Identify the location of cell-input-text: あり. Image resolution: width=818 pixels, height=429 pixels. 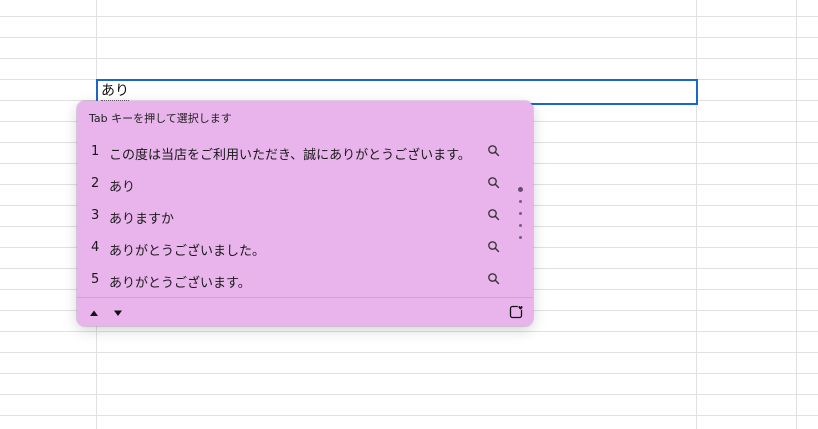
(115, 92).